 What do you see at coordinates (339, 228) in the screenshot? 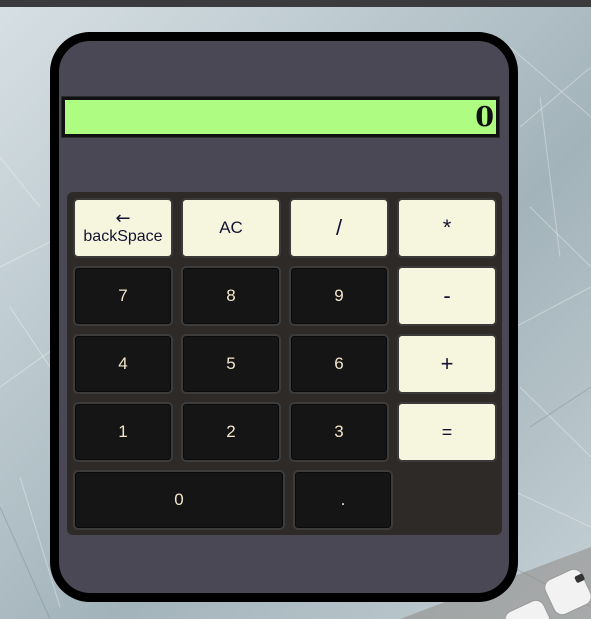
I see `divide-button: /` at bounding box center [339, 228].